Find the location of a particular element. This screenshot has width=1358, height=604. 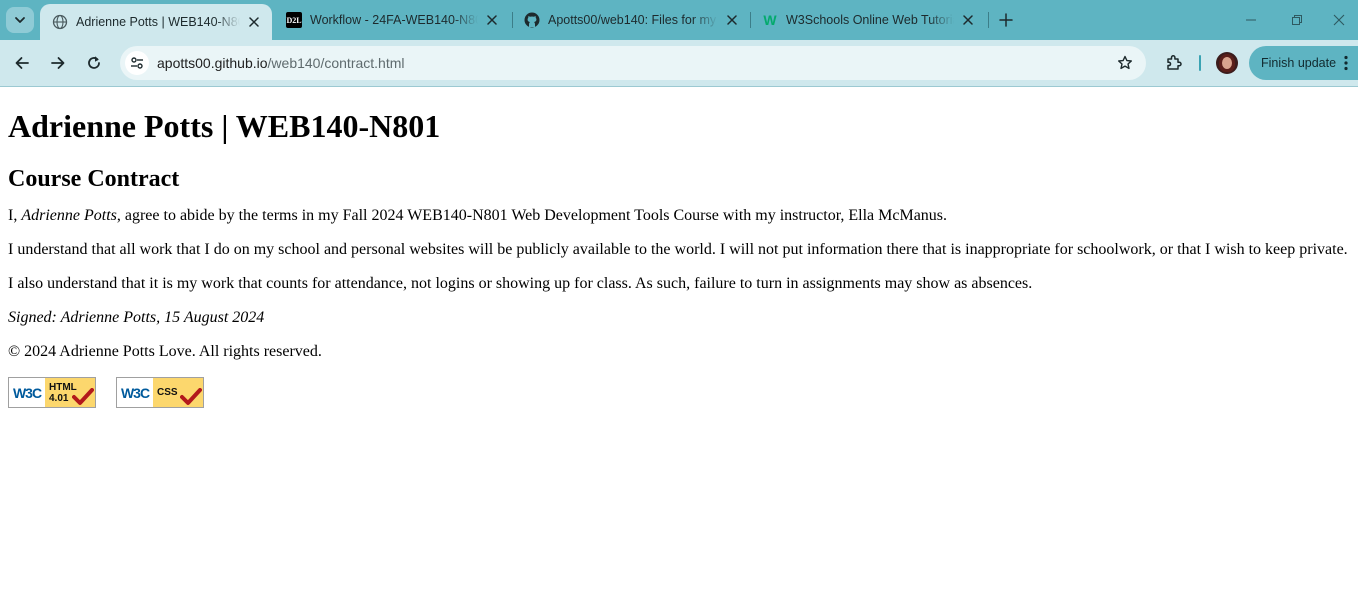

arrow-left-icon is located at coordinates (22, 63).